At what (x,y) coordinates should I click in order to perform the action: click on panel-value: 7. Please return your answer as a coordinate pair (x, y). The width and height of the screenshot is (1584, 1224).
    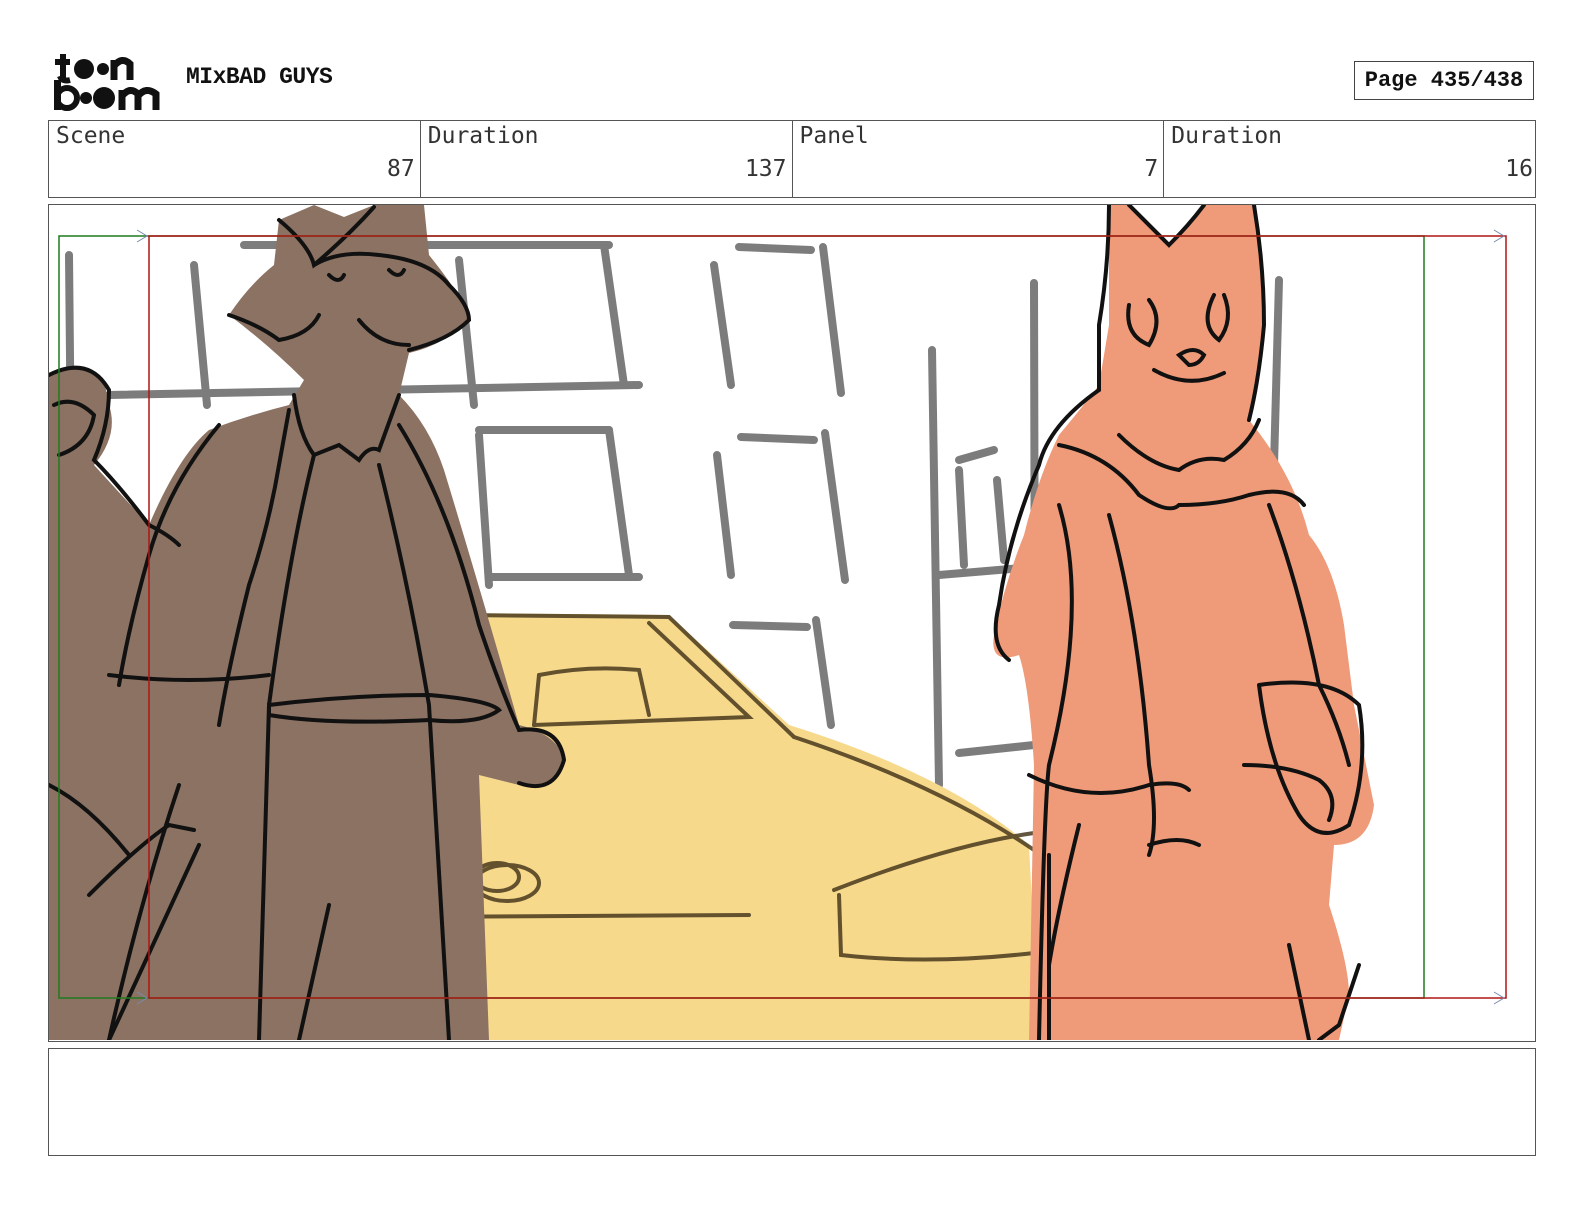
    Looking at the image, I should click on (1151, 169).